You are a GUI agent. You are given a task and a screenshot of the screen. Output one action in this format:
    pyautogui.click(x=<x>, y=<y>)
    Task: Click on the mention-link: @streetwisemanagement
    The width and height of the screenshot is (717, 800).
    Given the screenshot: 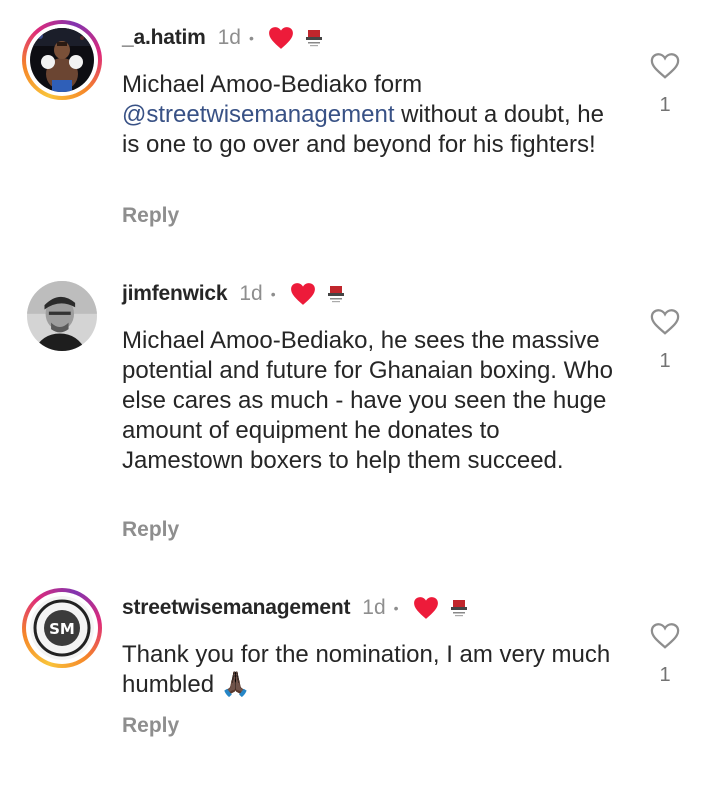 What is the action you would take?
    pyautogui.click(x=258, y=114)
    